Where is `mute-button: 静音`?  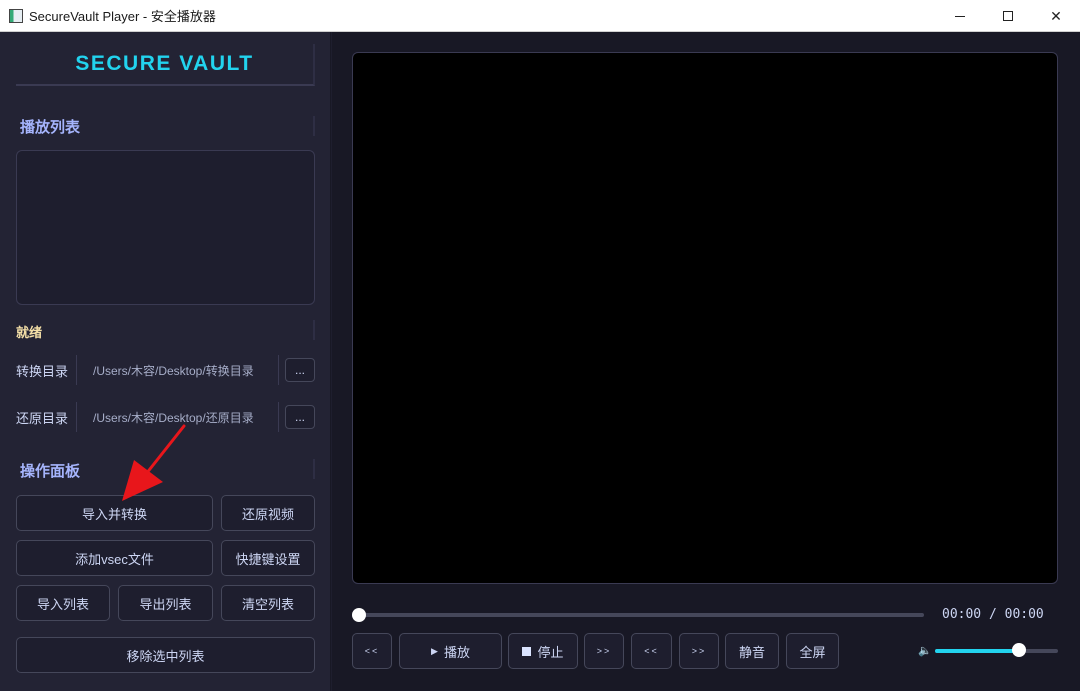 mute-button: 静音 is located at coordinates (752, 651).